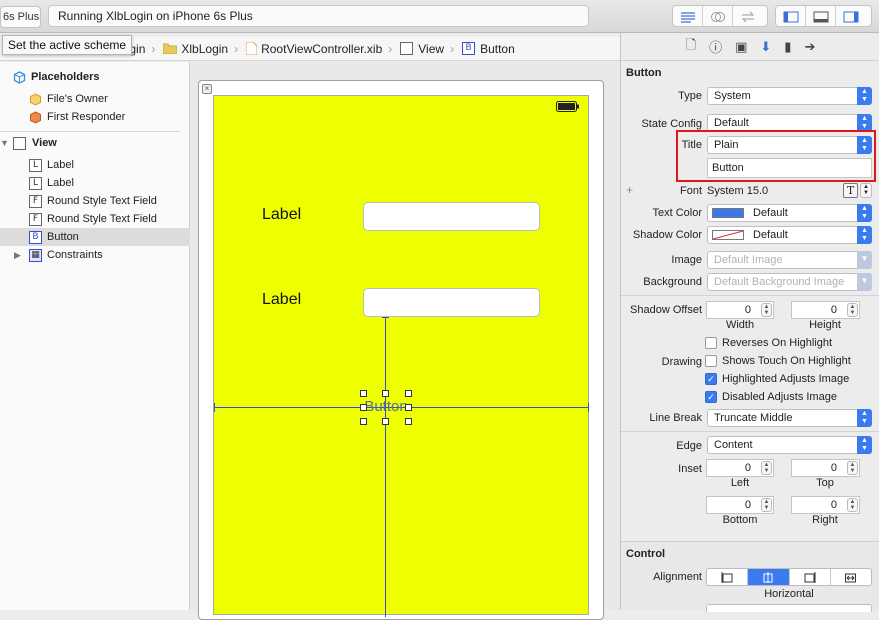 Image resolution: width=879 pixels, height=620 pixels. I want to click on align-left-button, so click(728, 577).